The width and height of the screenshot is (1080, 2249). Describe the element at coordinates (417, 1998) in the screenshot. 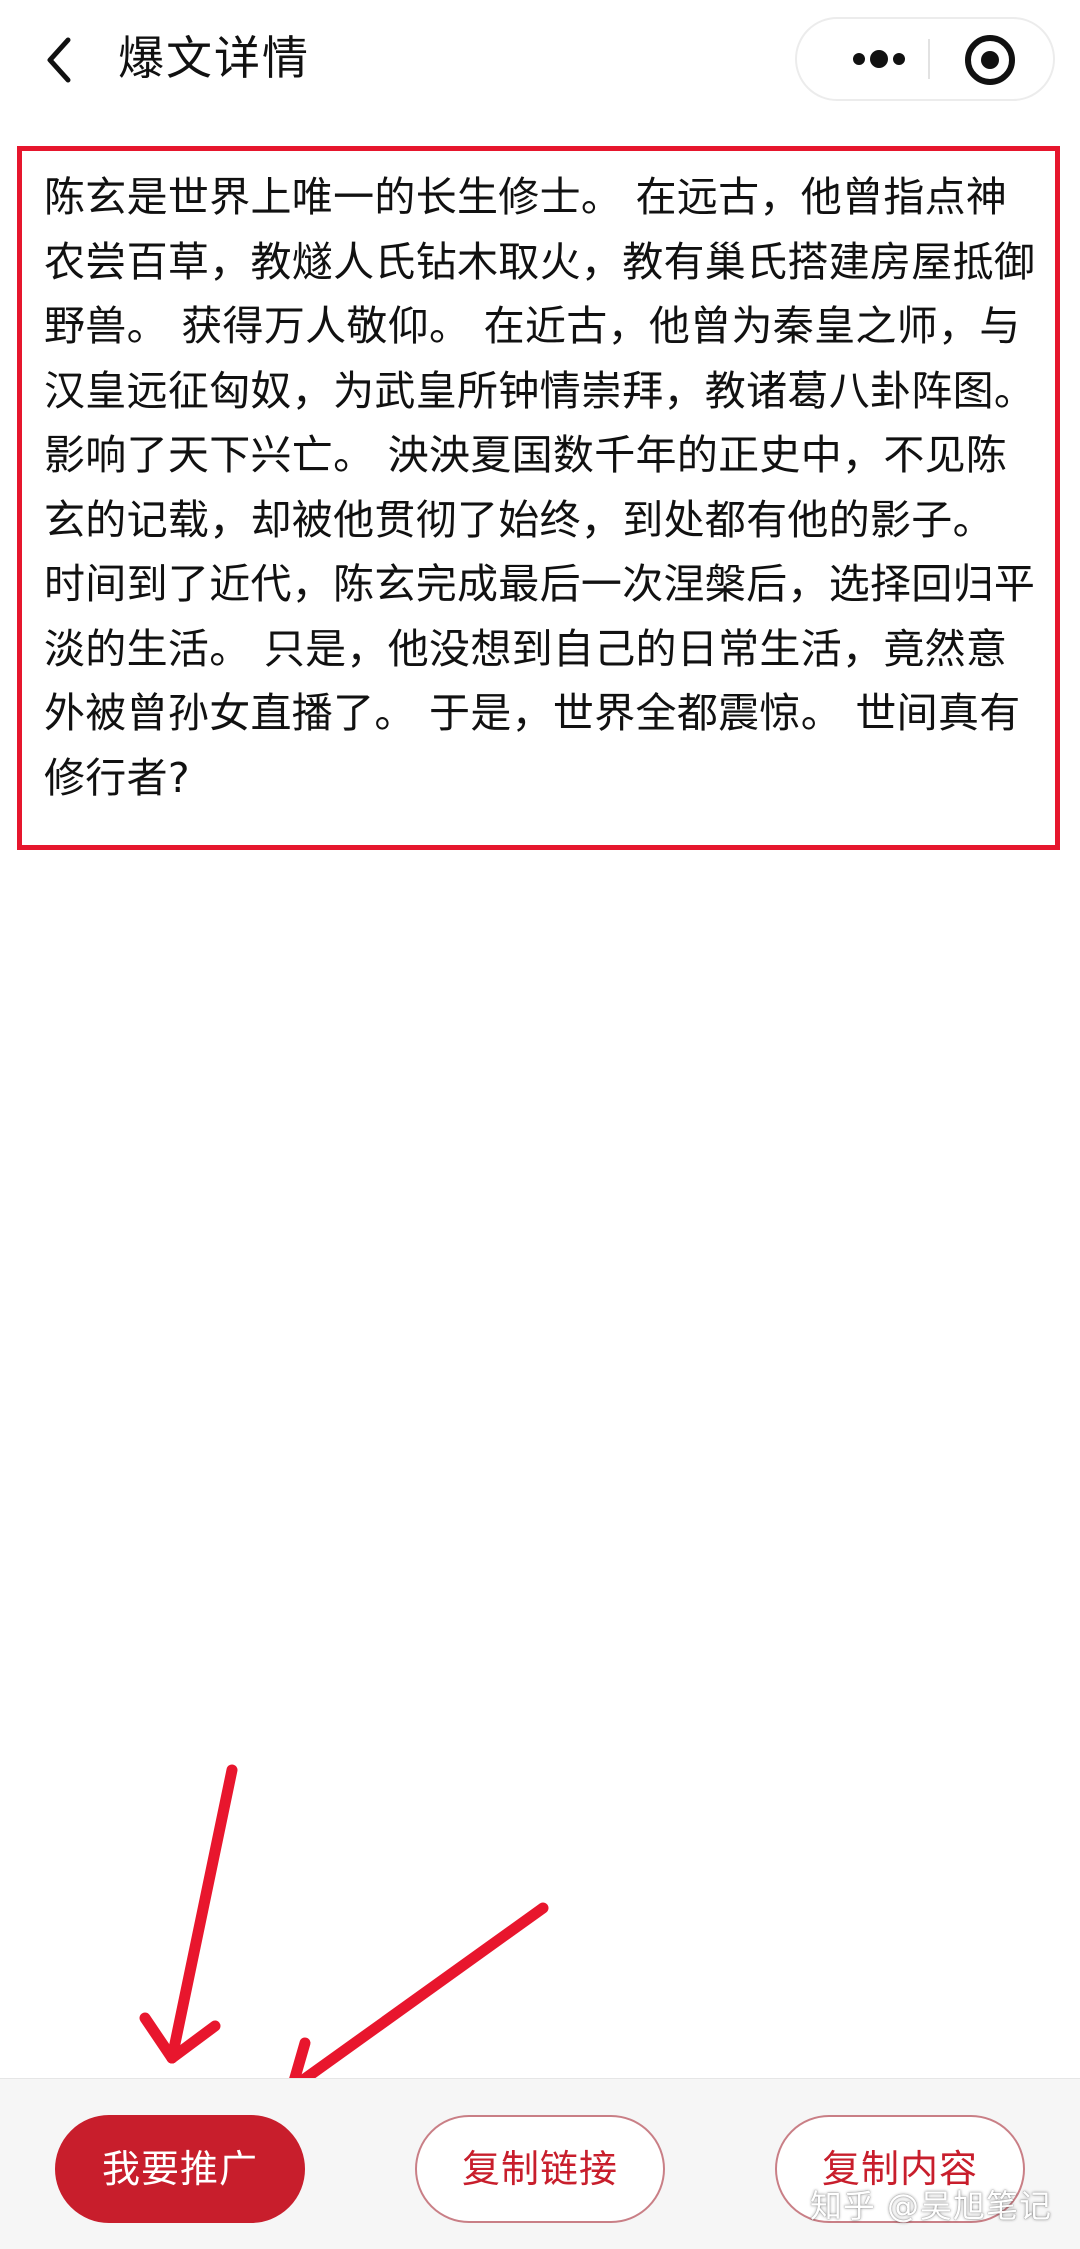

I see `arrow-2-shaft` at that location.